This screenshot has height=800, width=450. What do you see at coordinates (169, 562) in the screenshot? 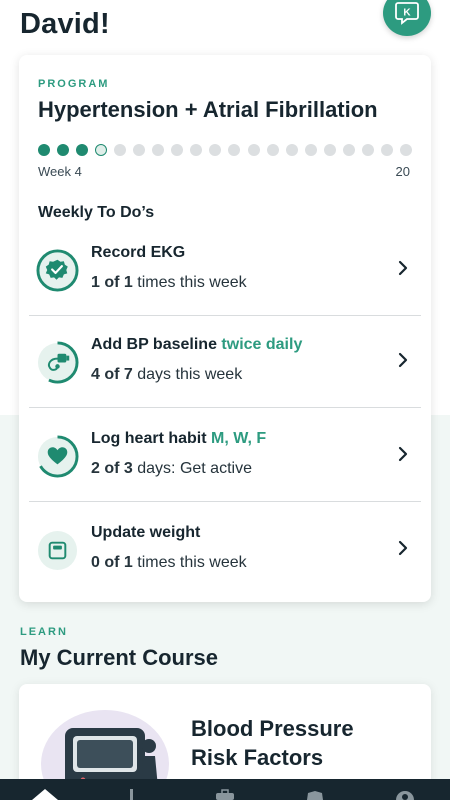
I see `todo-progress-text: 0 of 1 times this week` at bounding box center [169, 562].